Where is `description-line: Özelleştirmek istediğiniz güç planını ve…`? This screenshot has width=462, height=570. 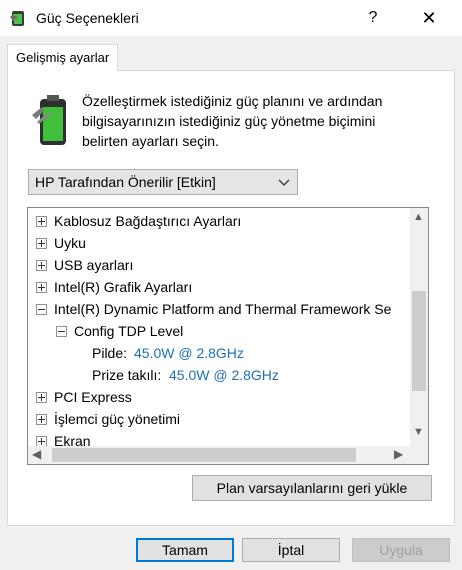
description-line: Özelleştirmek istediğiniz güç planını ve… is located at coordinates (232, 101).